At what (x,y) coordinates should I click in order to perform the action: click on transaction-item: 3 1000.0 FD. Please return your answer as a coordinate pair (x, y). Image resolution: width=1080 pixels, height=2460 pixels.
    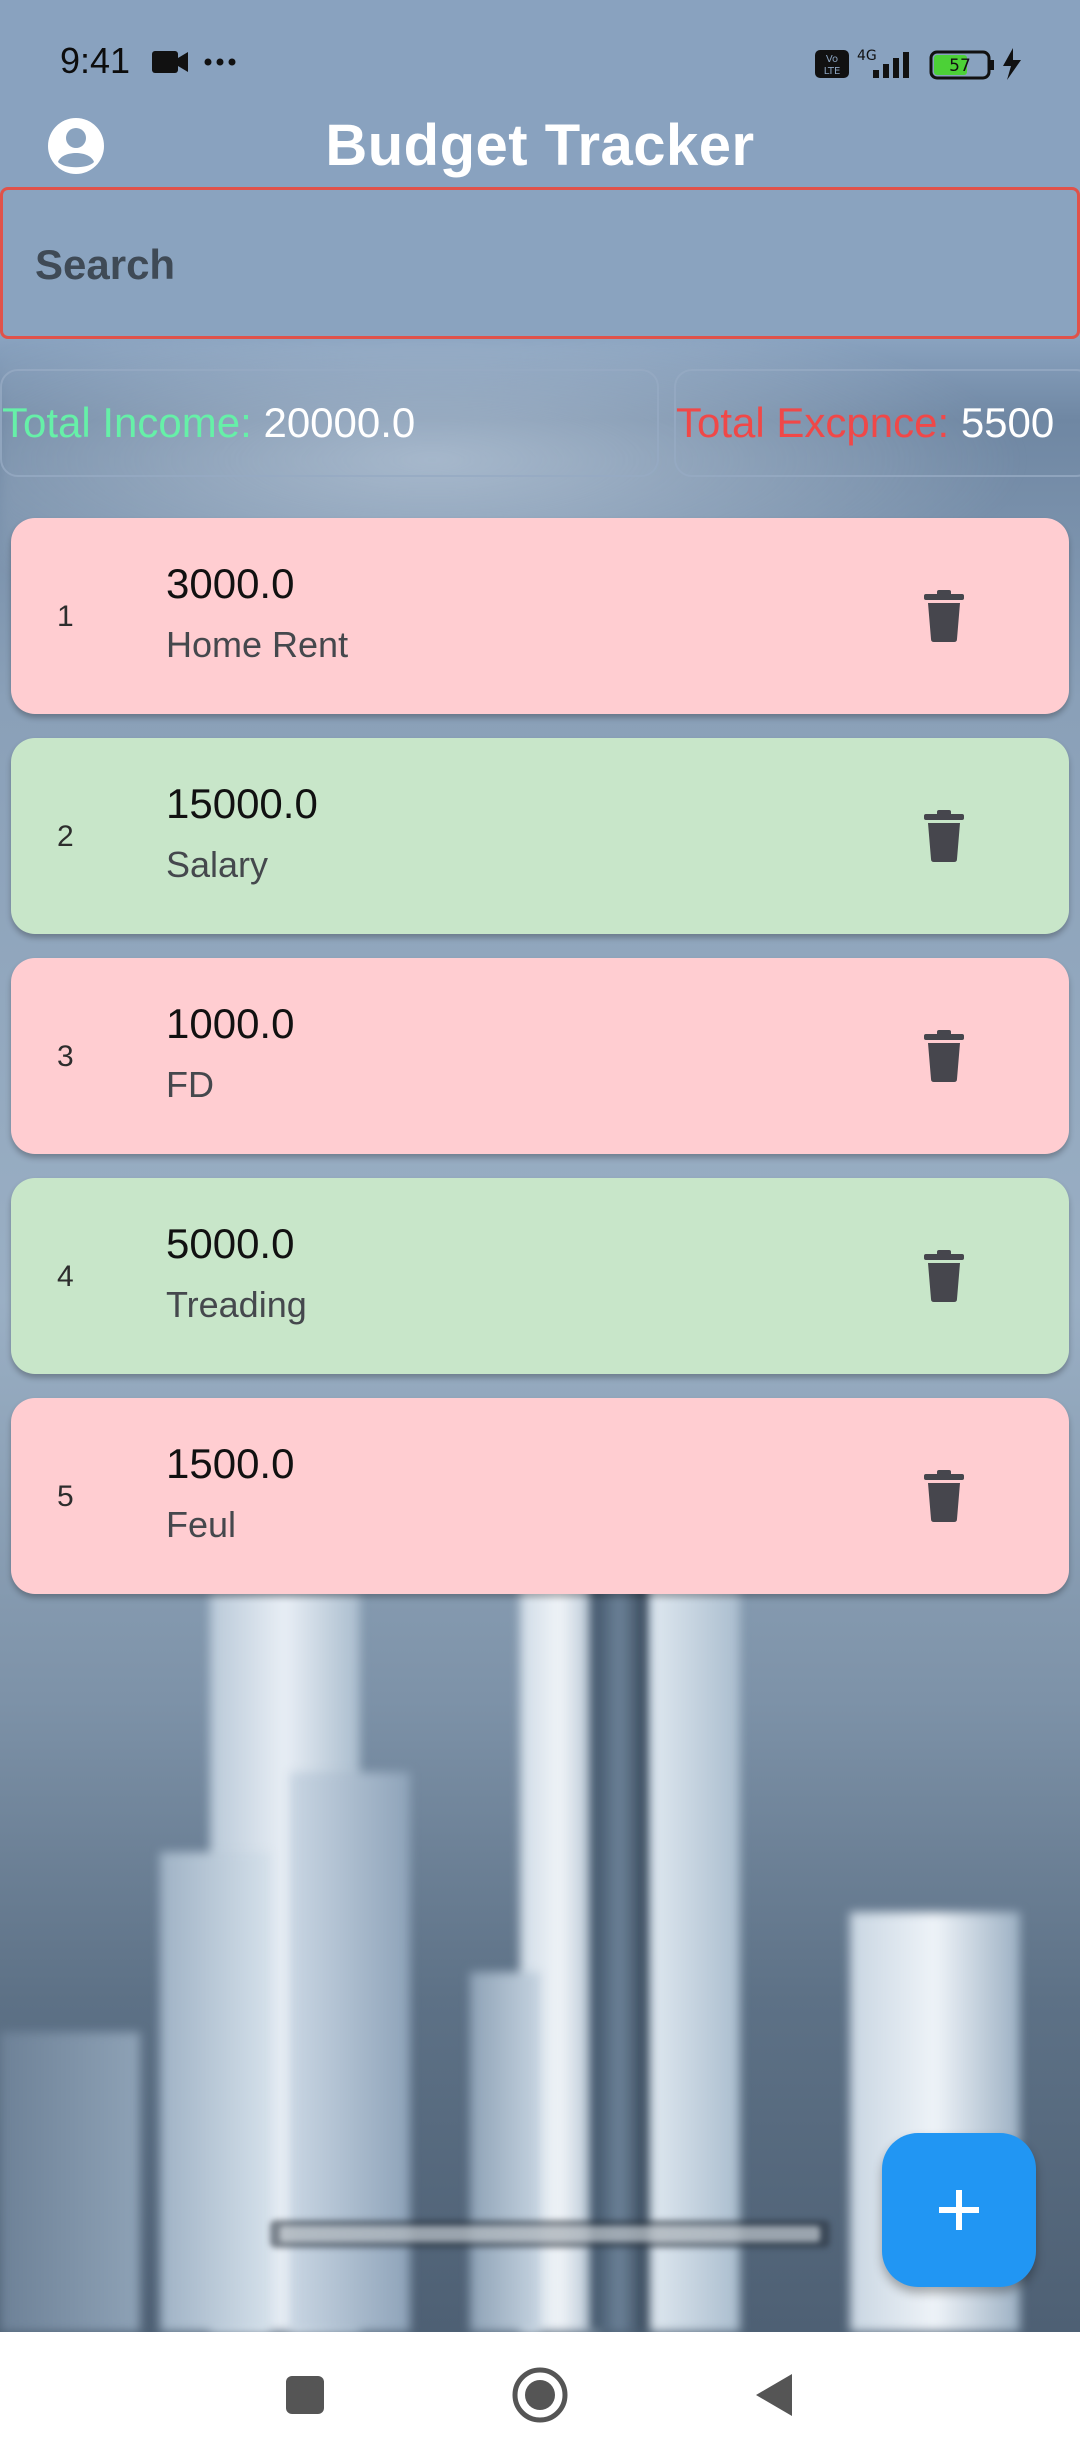
    Looking at the image, I should click on (540, 1056).